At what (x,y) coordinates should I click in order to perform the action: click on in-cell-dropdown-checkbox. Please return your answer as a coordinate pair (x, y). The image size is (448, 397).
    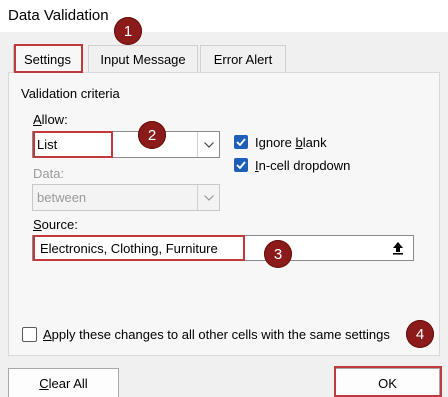
    Looking at the image, I should click on (241, 165).